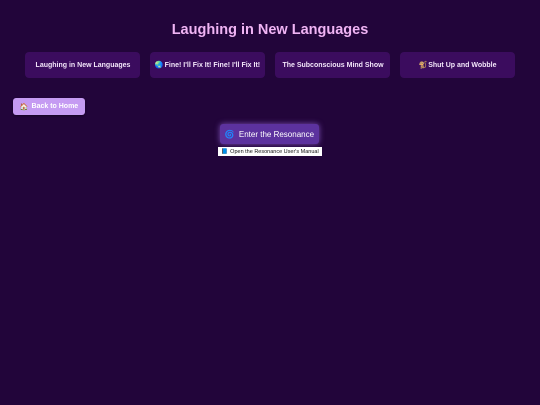 The width and height of the screenshot is (540, 405). What do you see at coordinates (24, 107) in the screenshot?
I see `house-icon: 🏠` at bounding box center [24, 107].